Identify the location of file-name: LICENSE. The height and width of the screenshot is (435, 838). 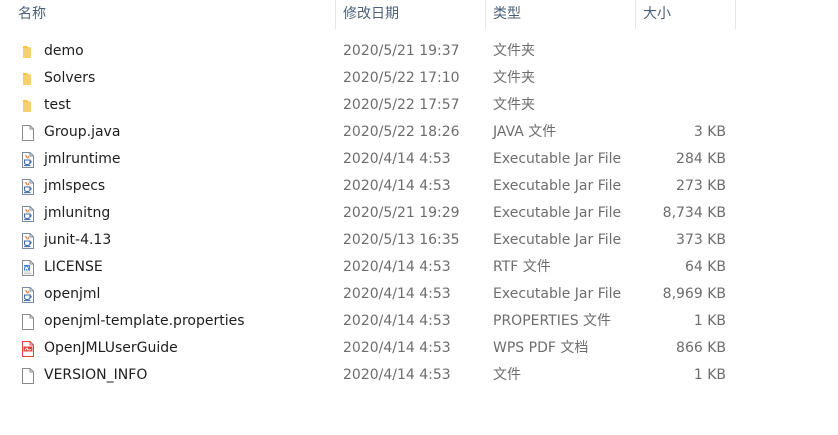
(73, 267).